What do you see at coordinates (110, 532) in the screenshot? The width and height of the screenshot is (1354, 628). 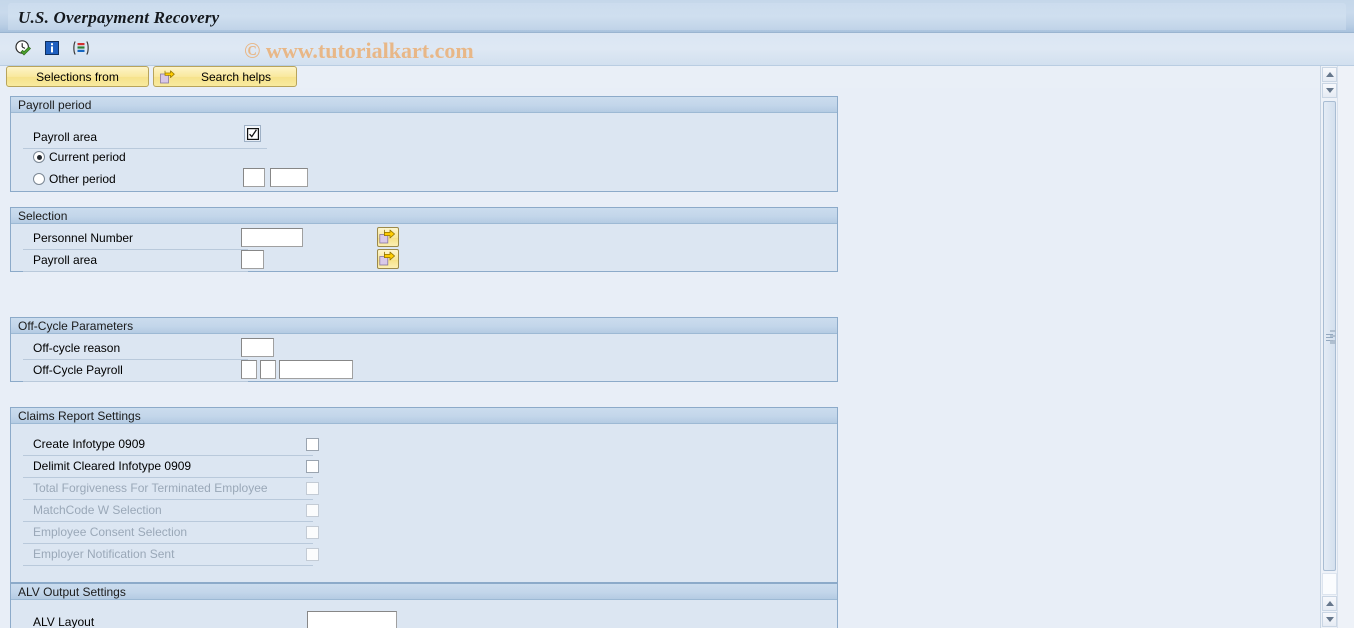 I see `claims-setting-label: Employee Consent Selection` at bounding box center [110, 532].